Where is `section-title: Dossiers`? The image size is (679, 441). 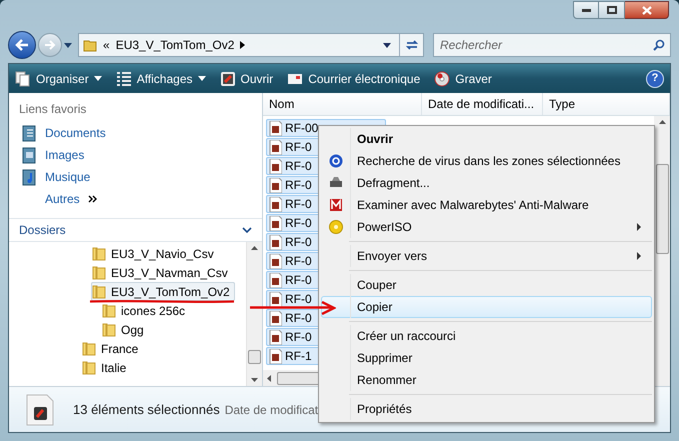
section-title: Dossiers is located at coordinates (42, 230).